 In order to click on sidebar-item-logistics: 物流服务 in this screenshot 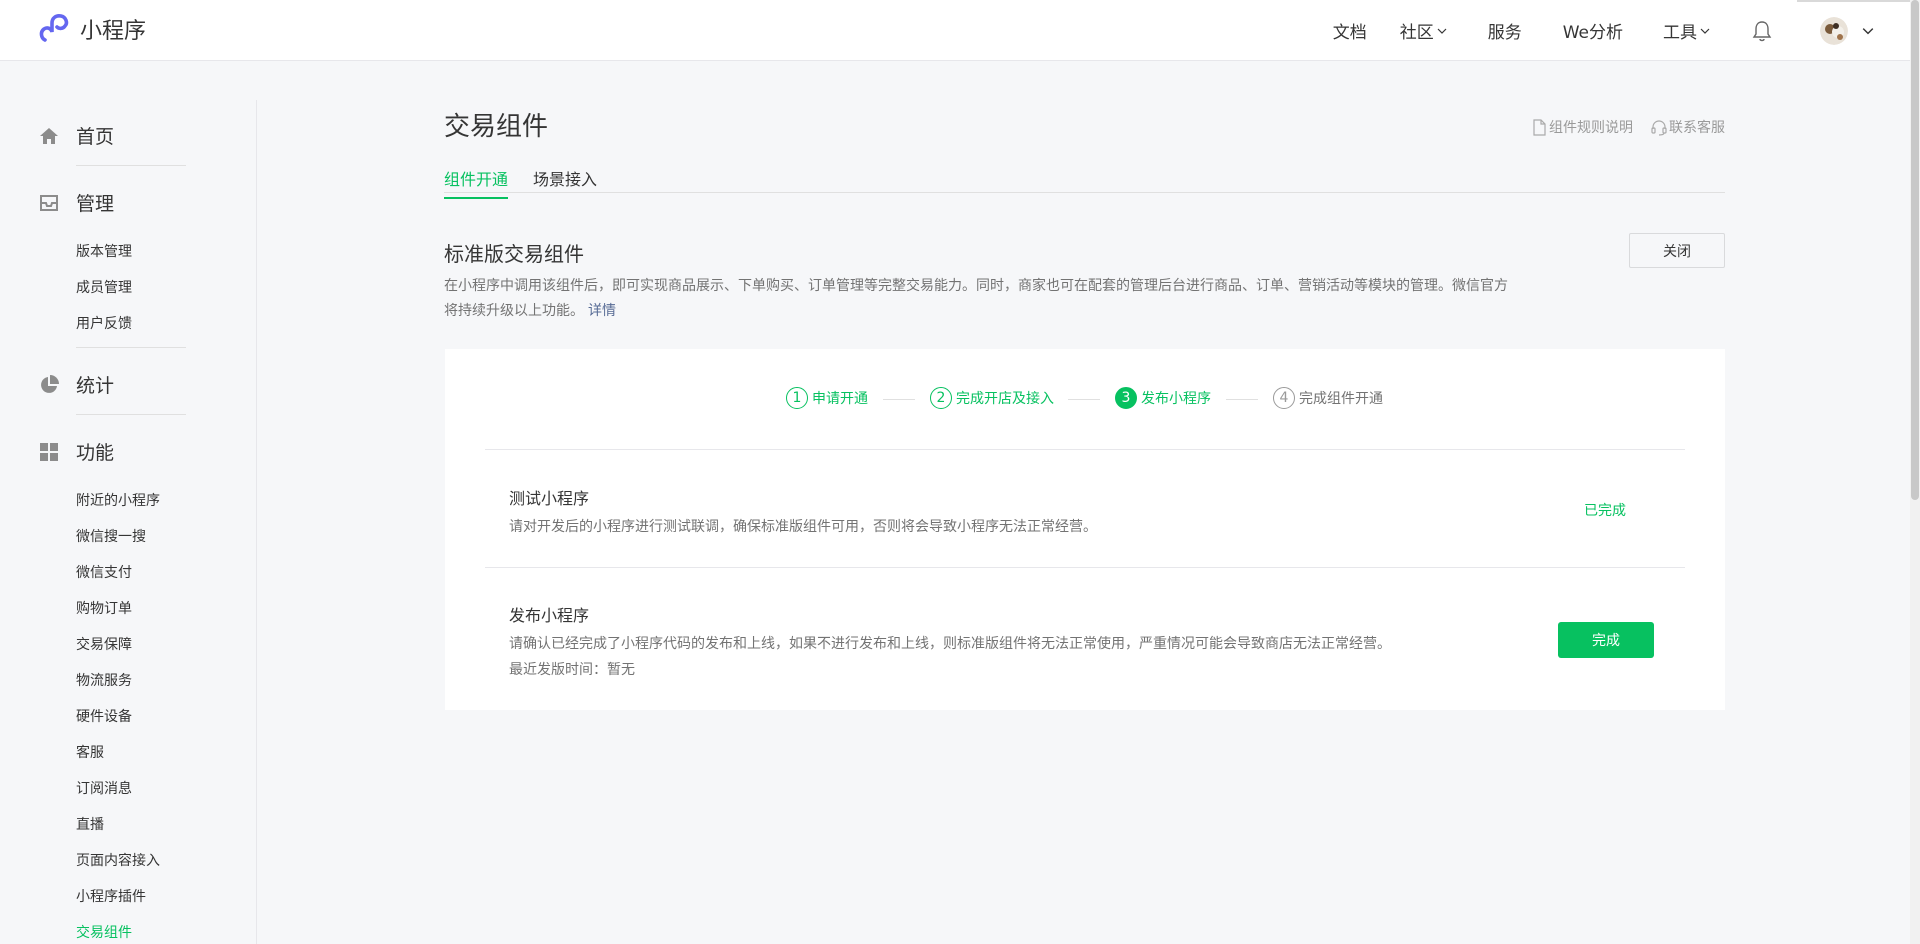, I will do `click(104, 680)`.